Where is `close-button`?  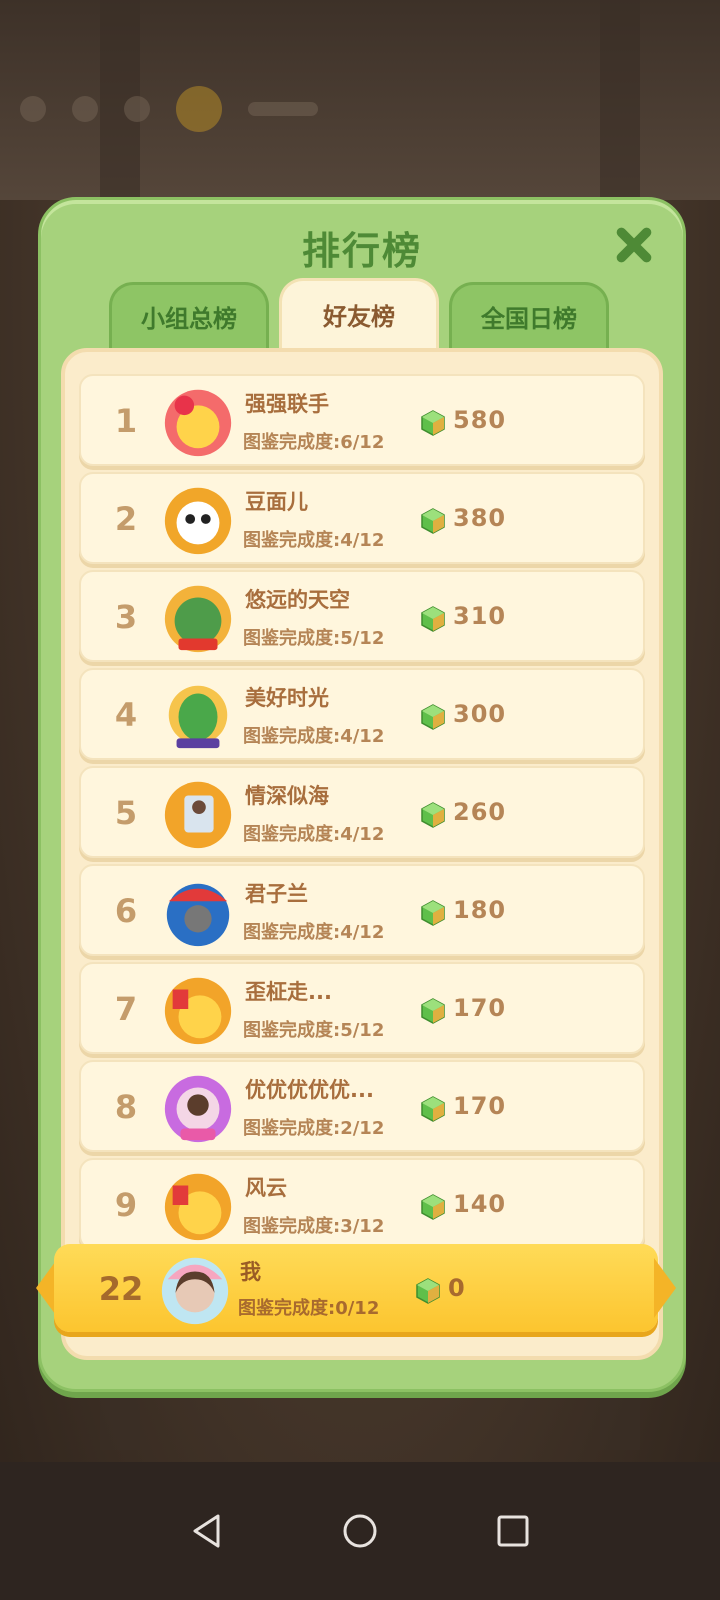 close-button is located at coordinates (634, 245).